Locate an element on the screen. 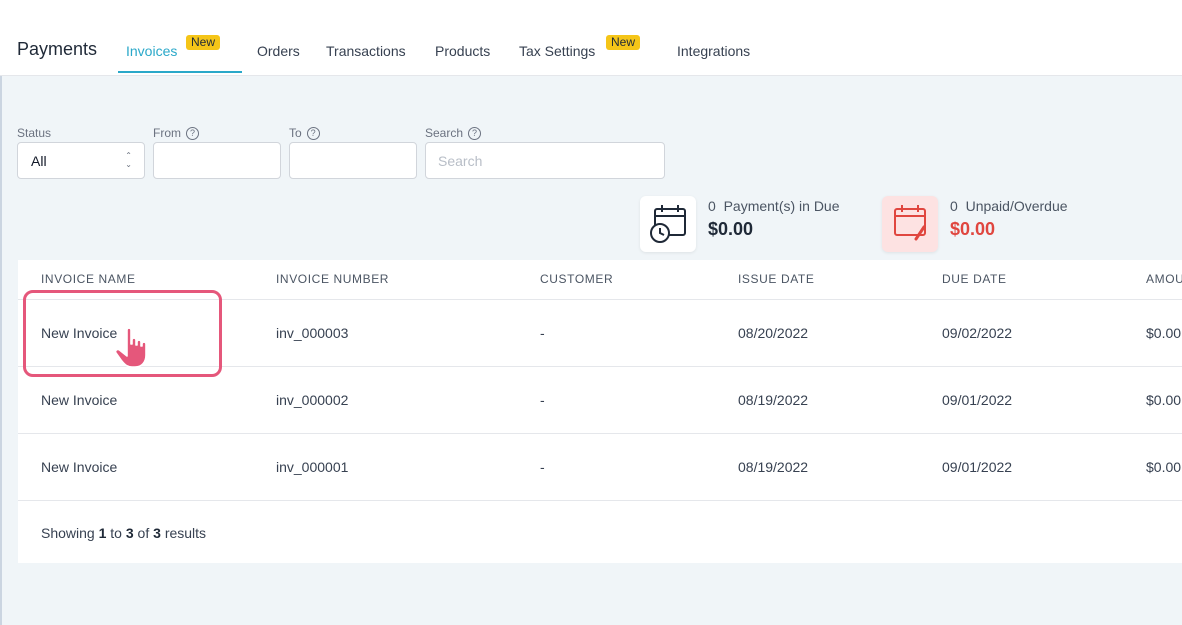 The height and width of the screenshot is (625, 1182). hand-pointer-icon is located at coordinates (130, 347).